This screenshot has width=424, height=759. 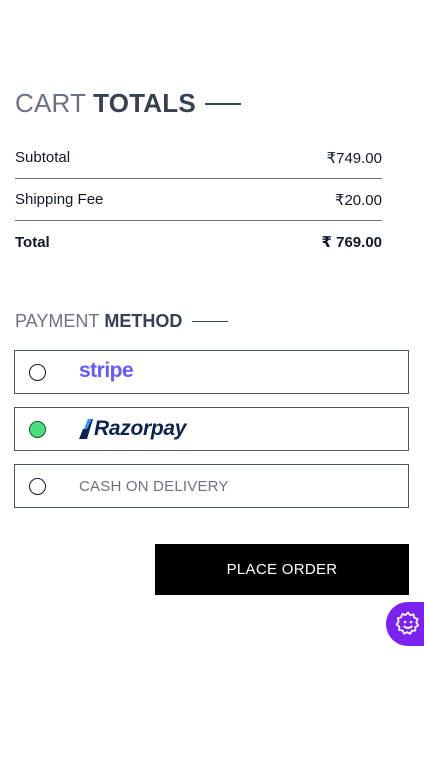 What do you see at coordinates (282, 569) in the screenshot?
I see `place-order-button: PLACE ORDER` at bounding box center [282, 569].